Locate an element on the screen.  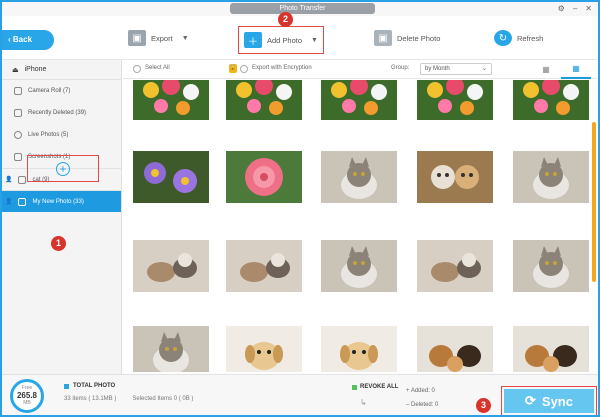
select-all-label: Select All is located at coordinates (157, 68).